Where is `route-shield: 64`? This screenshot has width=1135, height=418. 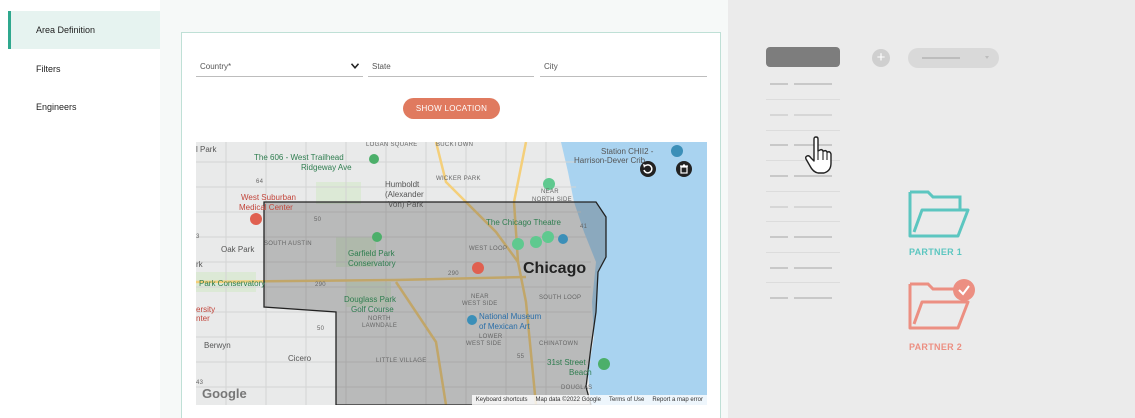
route-shield: 64 is located at coordinates (260, 182).